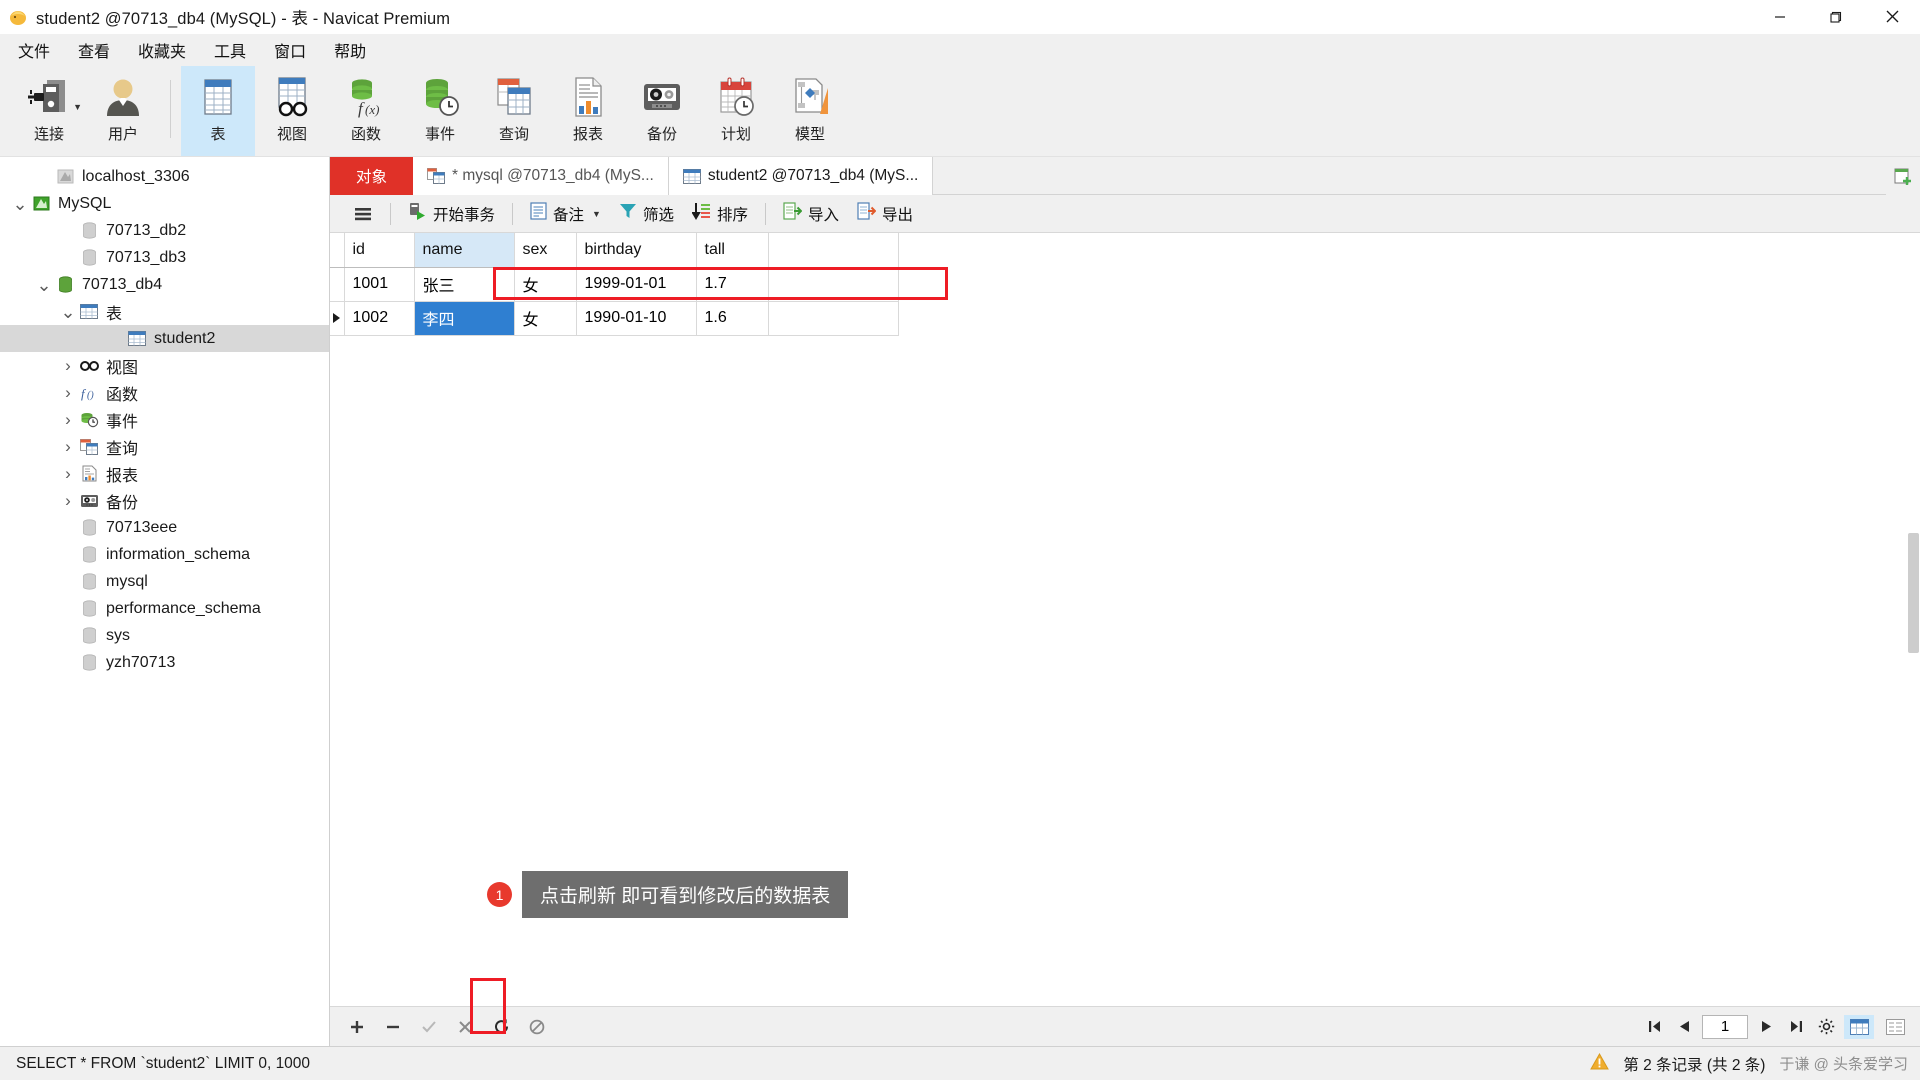  I want to click on data-grid-body: 1001 张三女 1999-01-01 1.7 1002 李四女 1990-01-10 1.6, so click(614, 301).